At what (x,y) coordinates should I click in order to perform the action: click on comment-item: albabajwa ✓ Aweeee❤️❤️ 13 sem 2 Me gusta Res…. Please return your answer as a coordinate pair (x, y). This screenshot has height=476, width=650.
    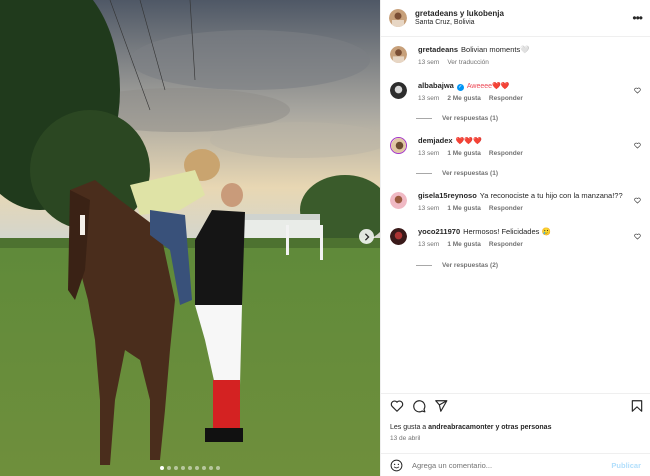
    Looking at the image, I should click on (517, 91).